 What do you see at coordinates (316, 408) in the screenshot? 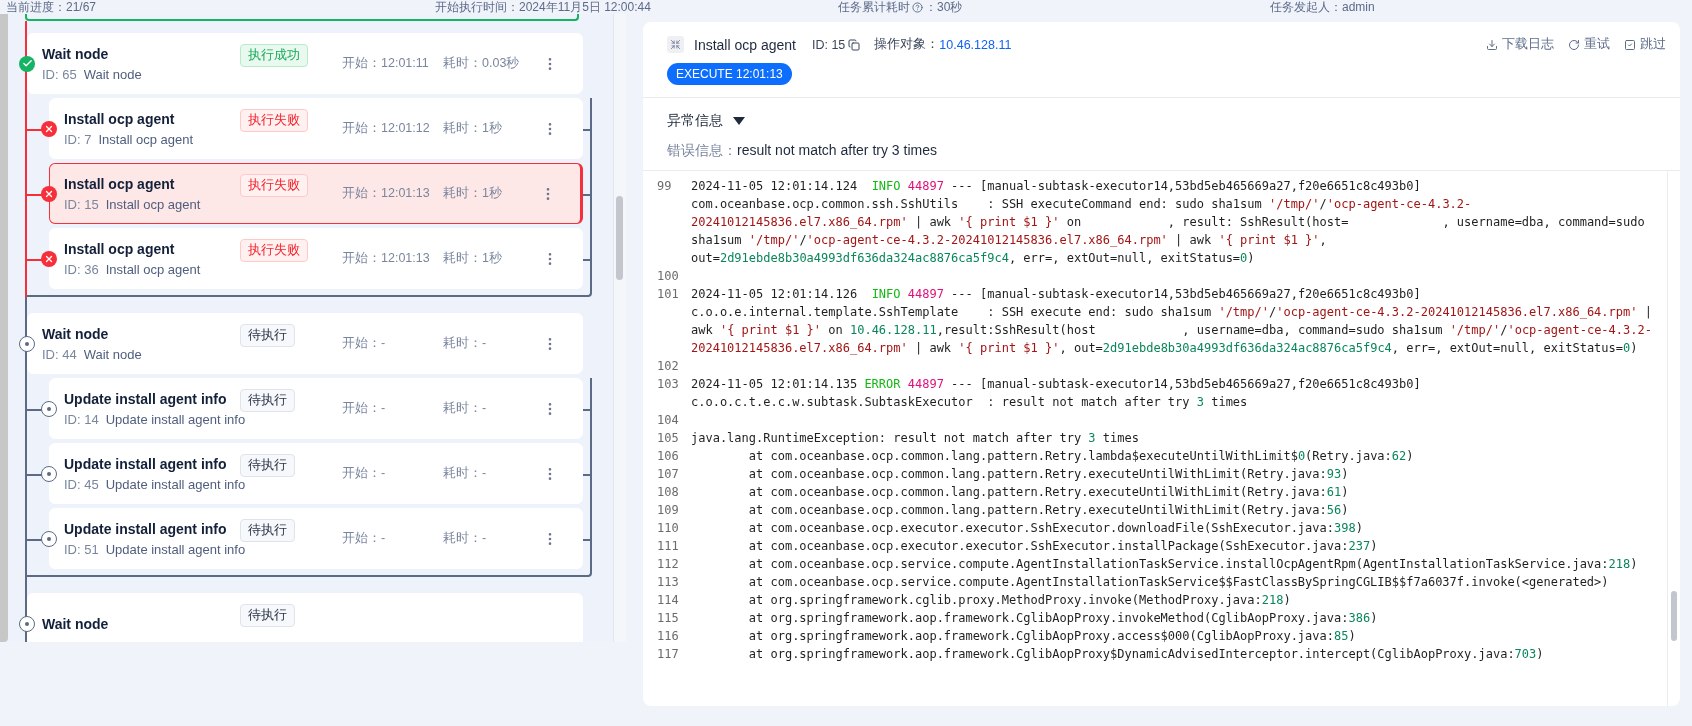
I see `task-node-card: Update install agent info ID: 14 Update install agent info 待执行 开始：- 耗时：-` at bounding box center [316, 408].